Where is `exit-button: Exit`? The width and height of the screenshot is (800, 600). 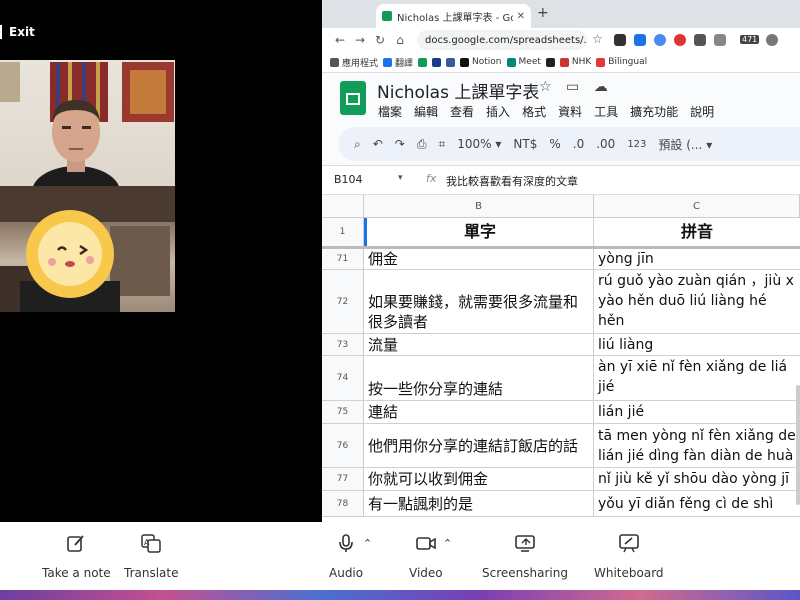
exit-button: Exit is located at coordinates (17, 32).